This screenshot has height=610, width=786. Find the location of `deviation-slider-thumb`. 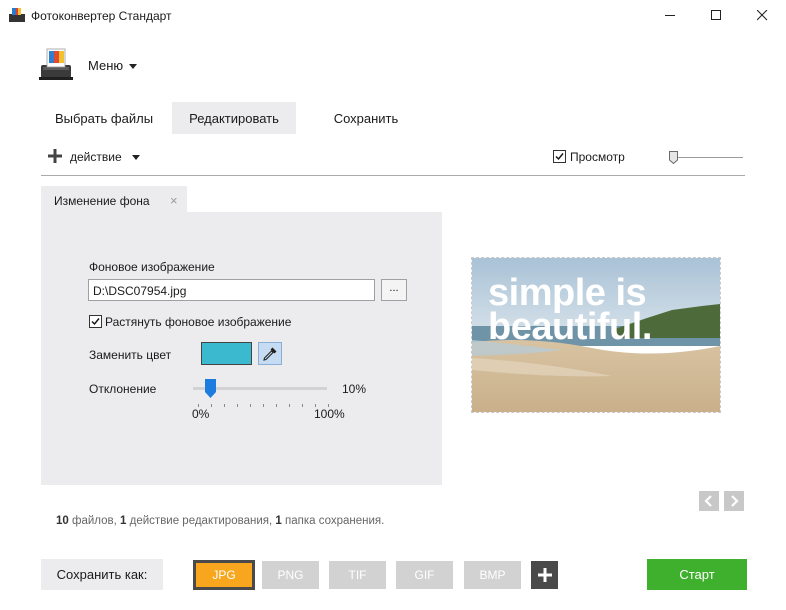

deviation-slider-thumb is located at coordinates (210, 388).